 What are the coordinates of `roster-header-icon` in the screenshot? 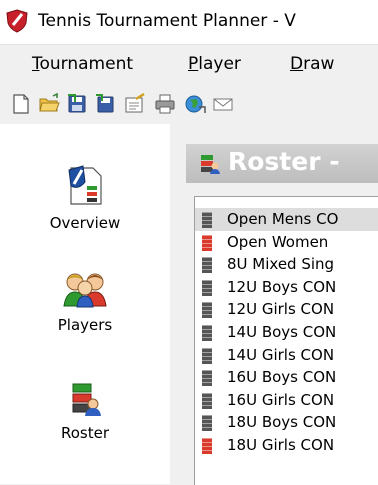 It's located at (210, 164).